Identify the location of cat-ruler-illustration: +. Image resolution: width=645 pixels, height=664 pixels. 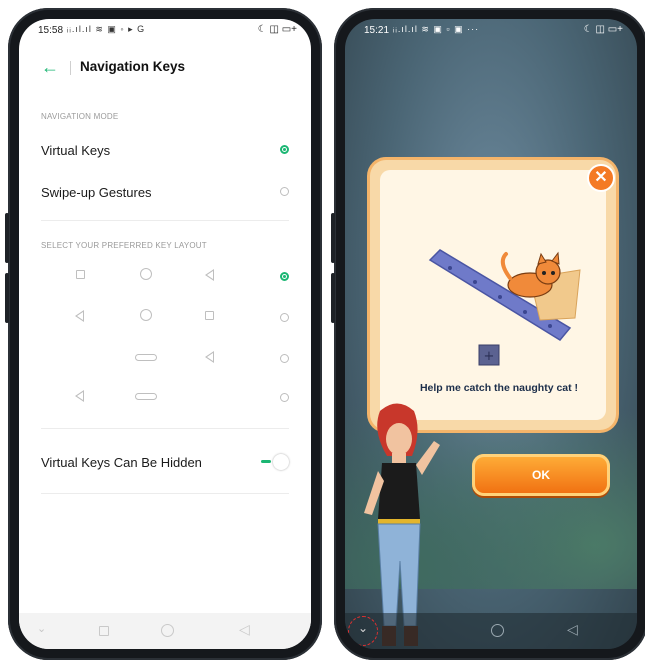
(504, 307).